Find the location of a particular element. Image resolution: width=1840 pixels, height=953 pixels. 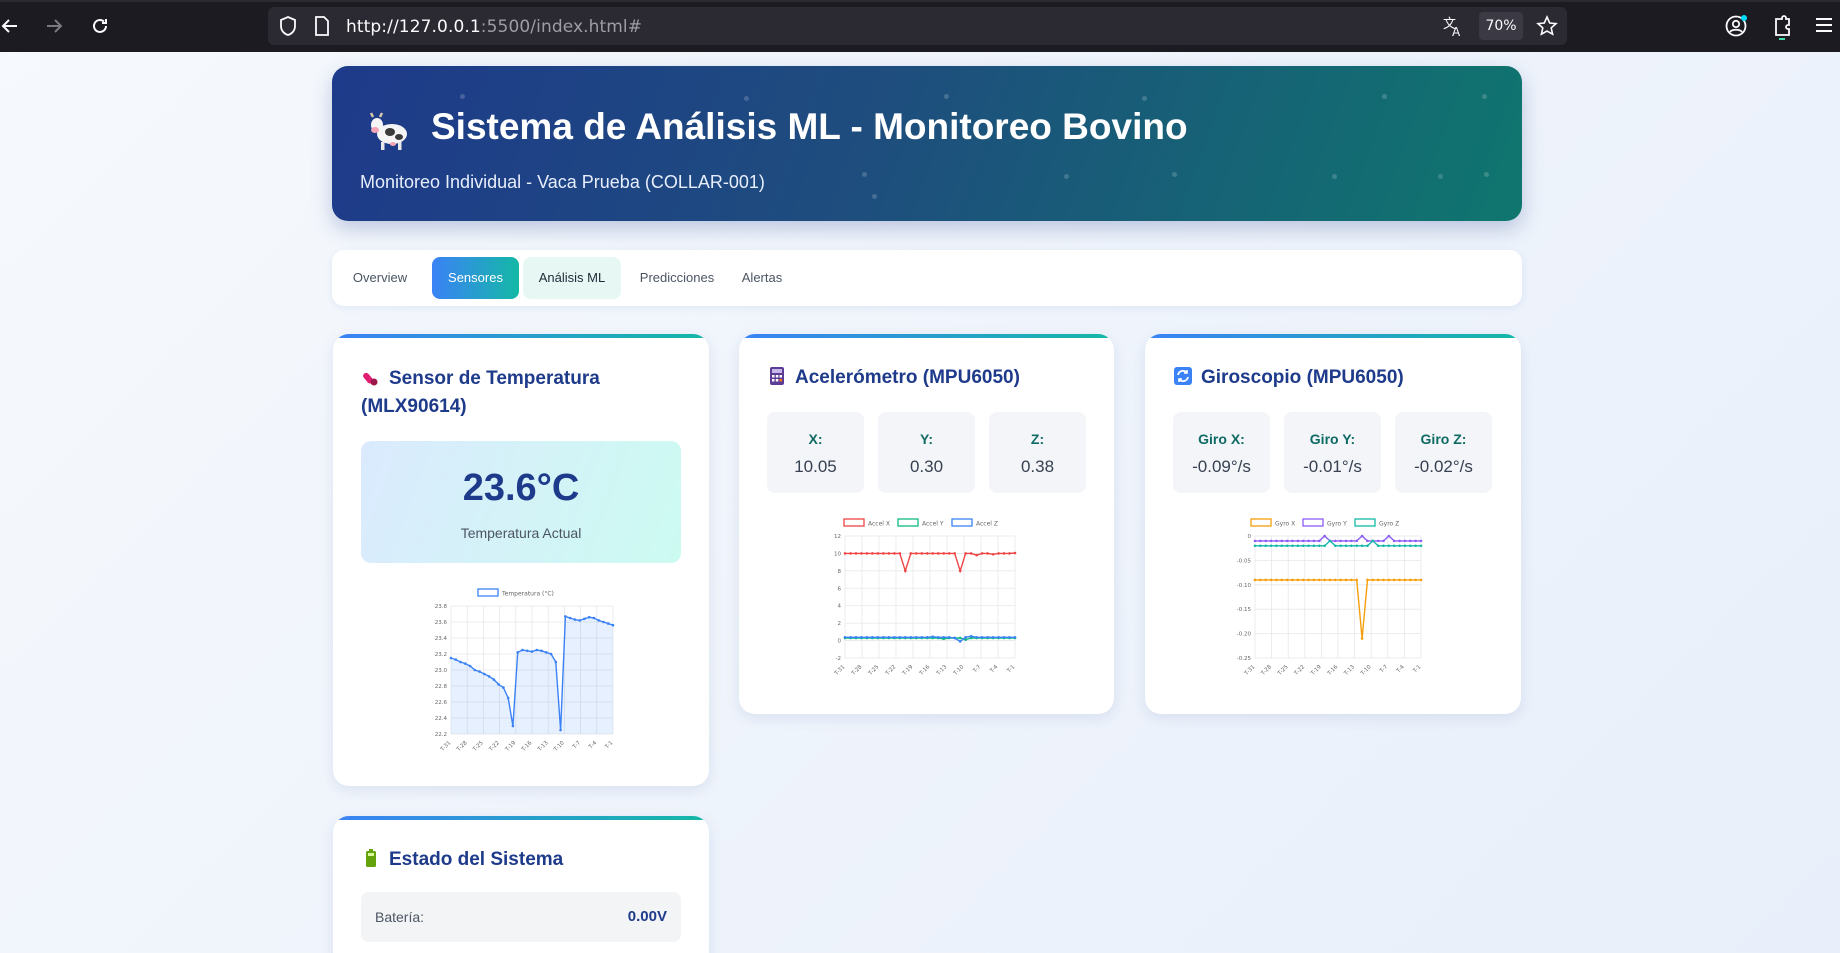

bookmark-star-icon is located at coordinates (1547, 26).